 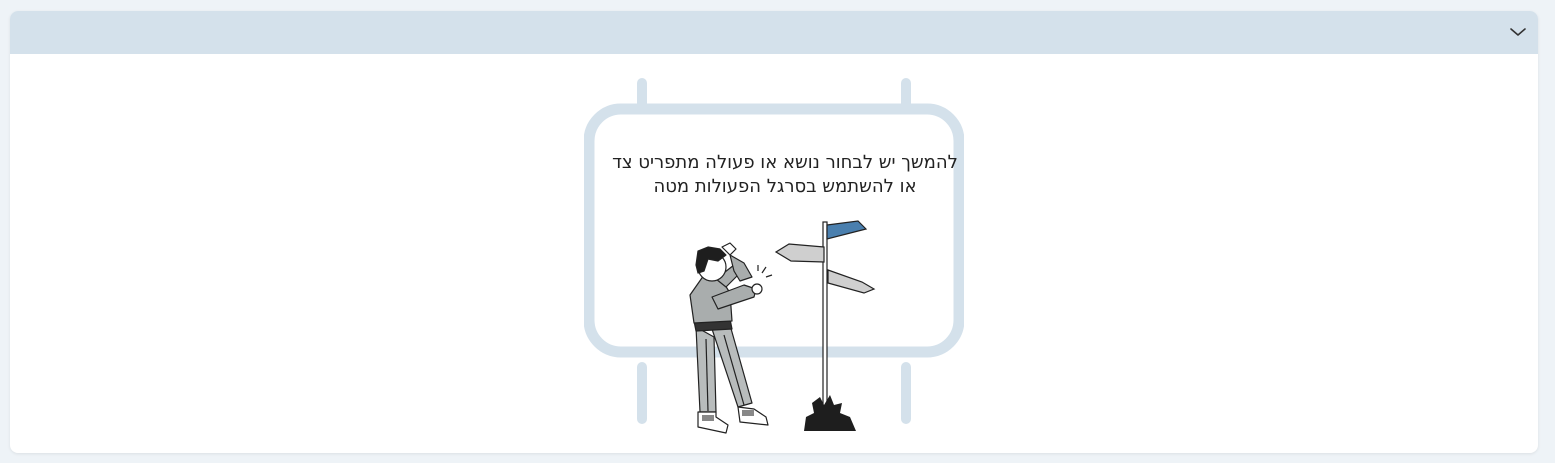 I want to click on chevron-down-icon, so click(x=1518, y=32).